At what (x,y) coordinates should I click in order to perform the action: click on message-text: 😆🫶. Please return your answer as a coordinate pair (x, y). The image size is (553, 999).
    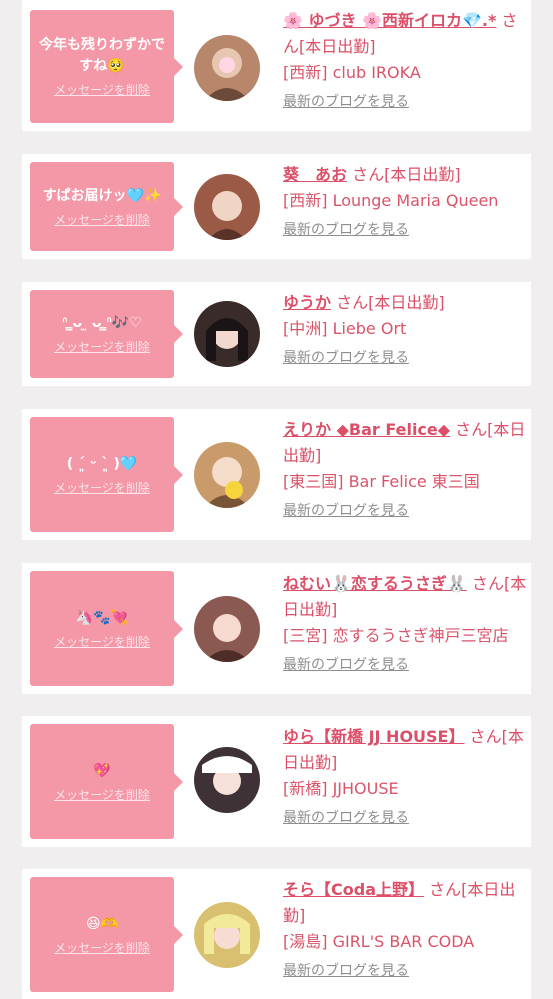
    Looking at the image, I should click on (102, 923).